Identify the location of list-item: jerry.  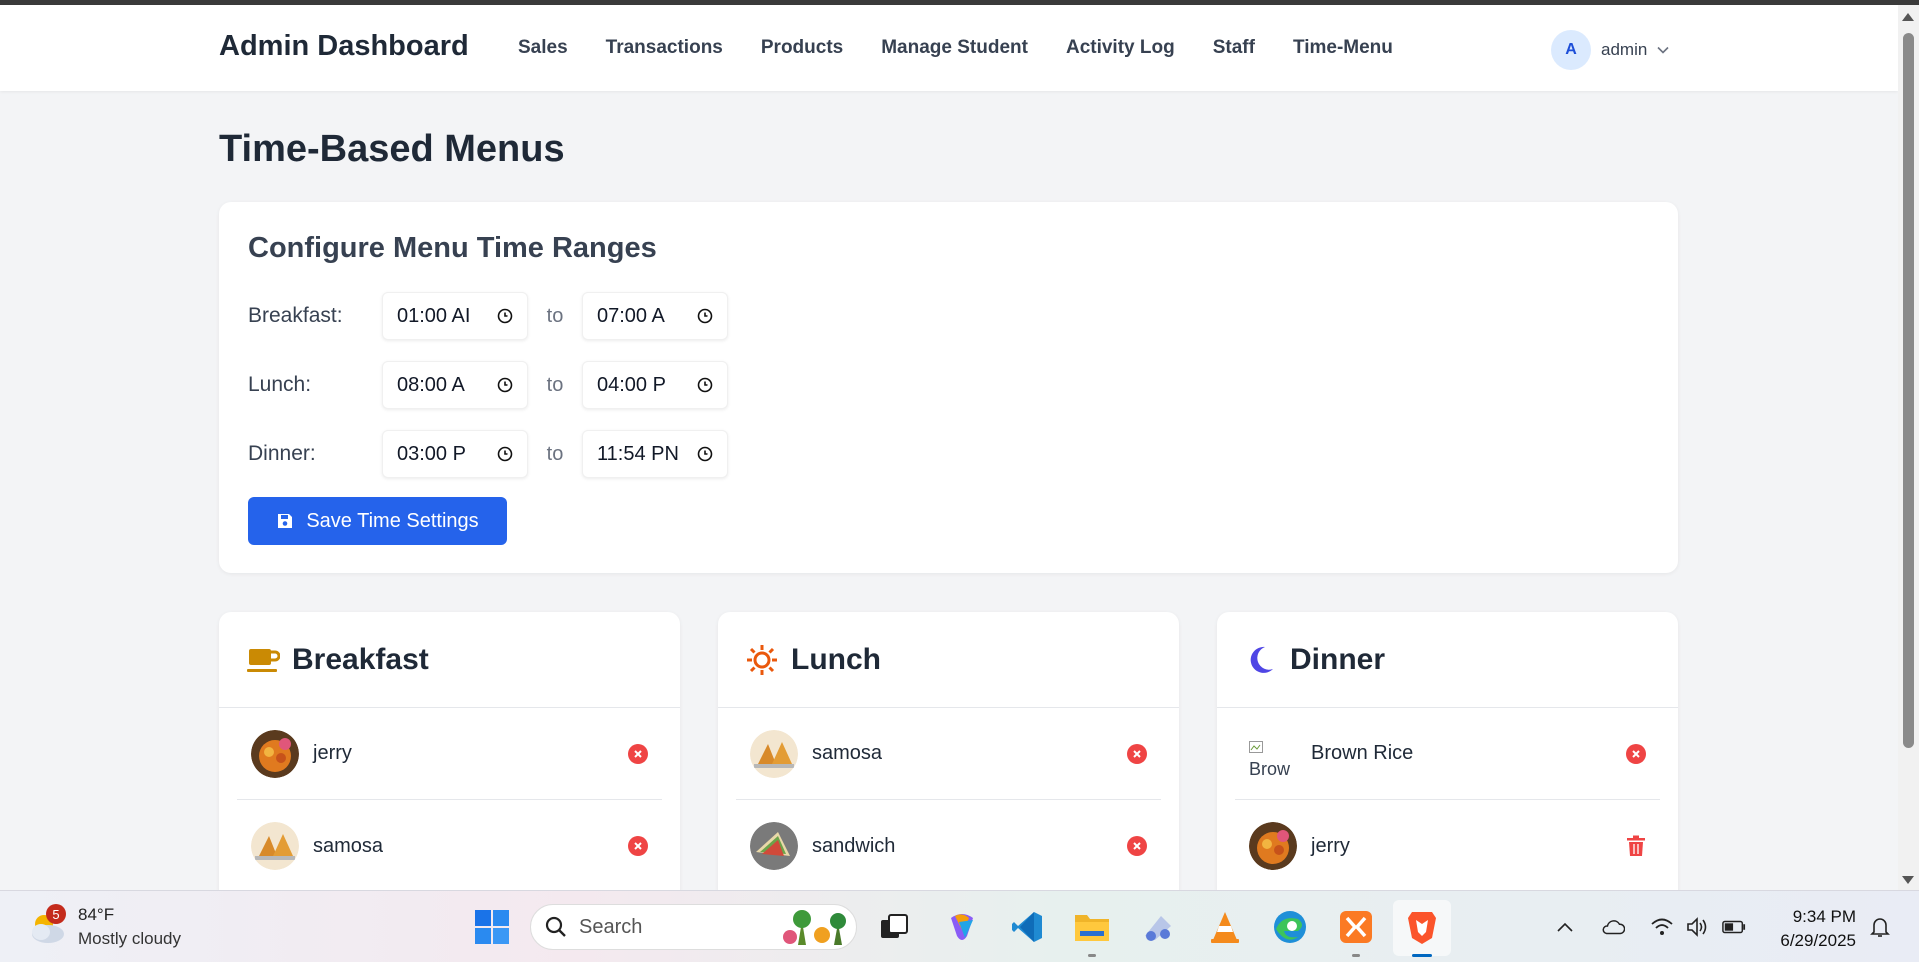
(449, 754).